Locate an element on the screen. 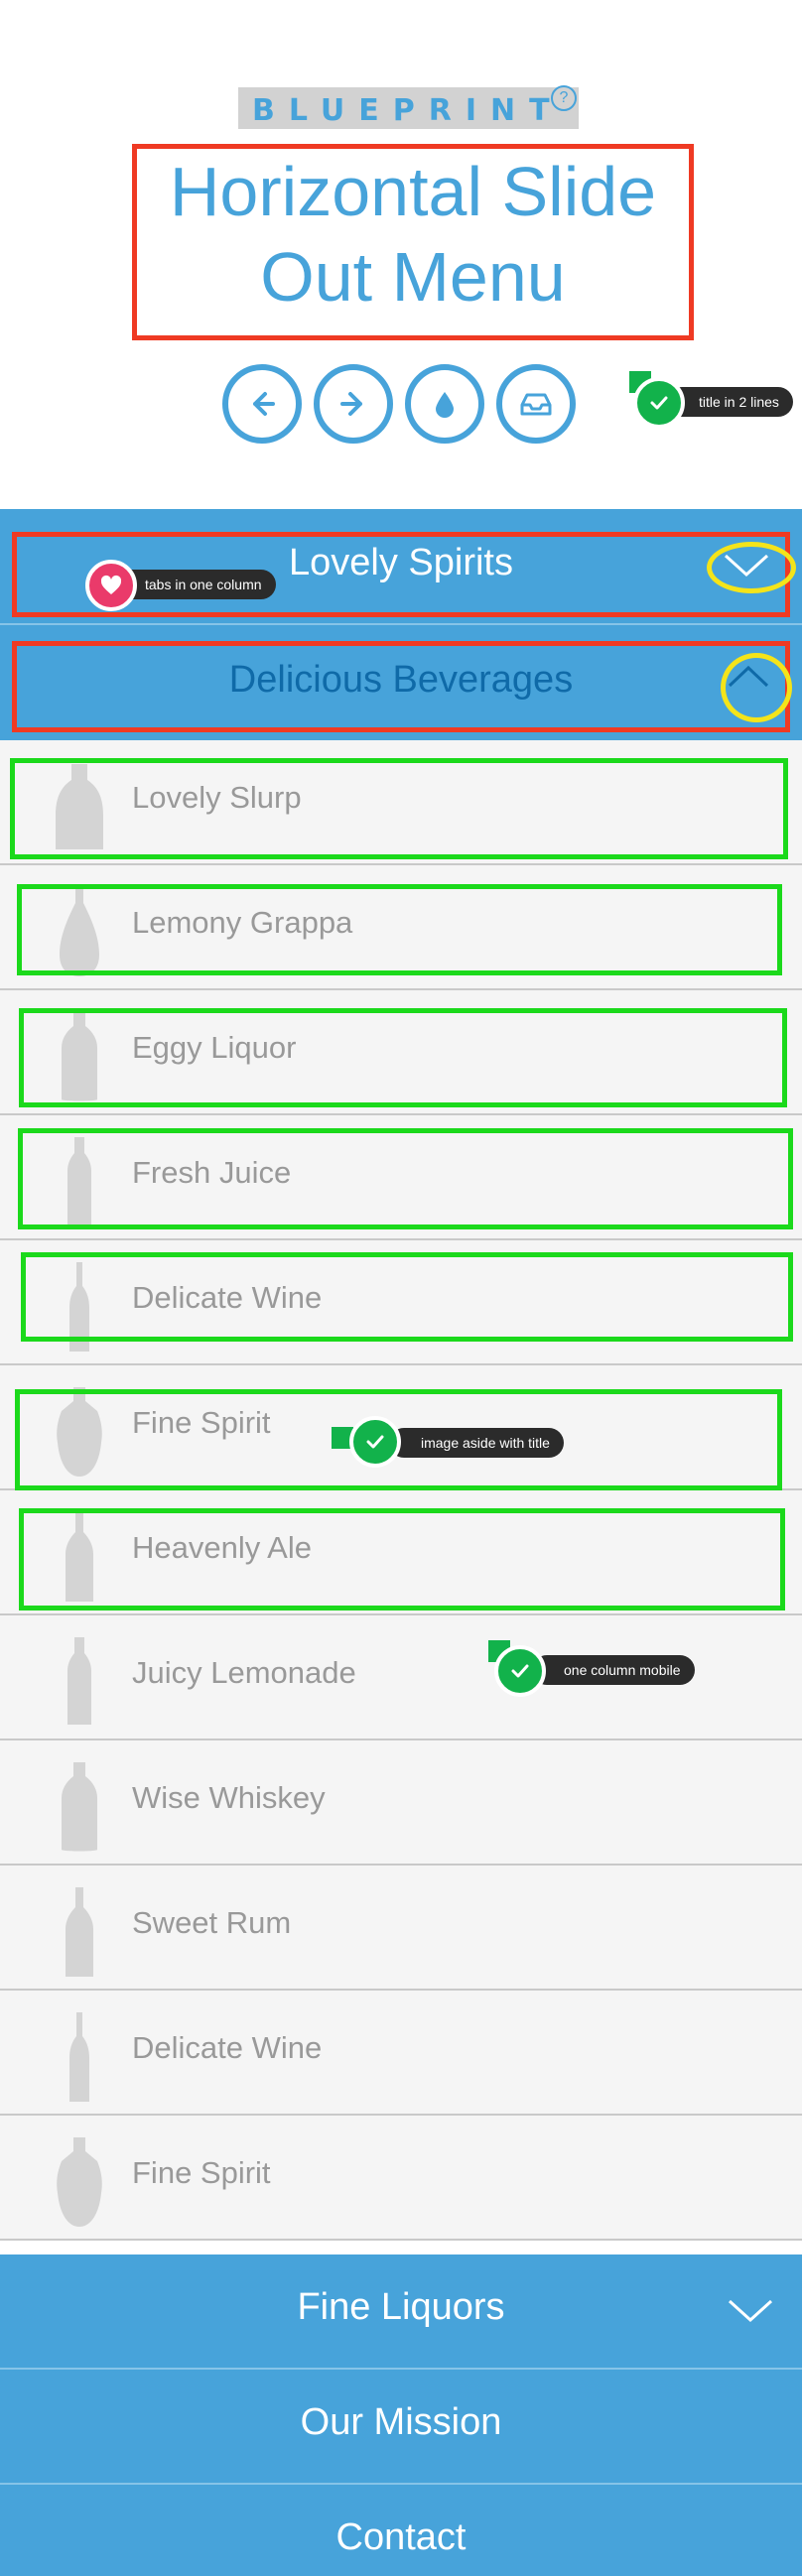  list-item: Sweet Rum is located at coordinates (401, 1929).